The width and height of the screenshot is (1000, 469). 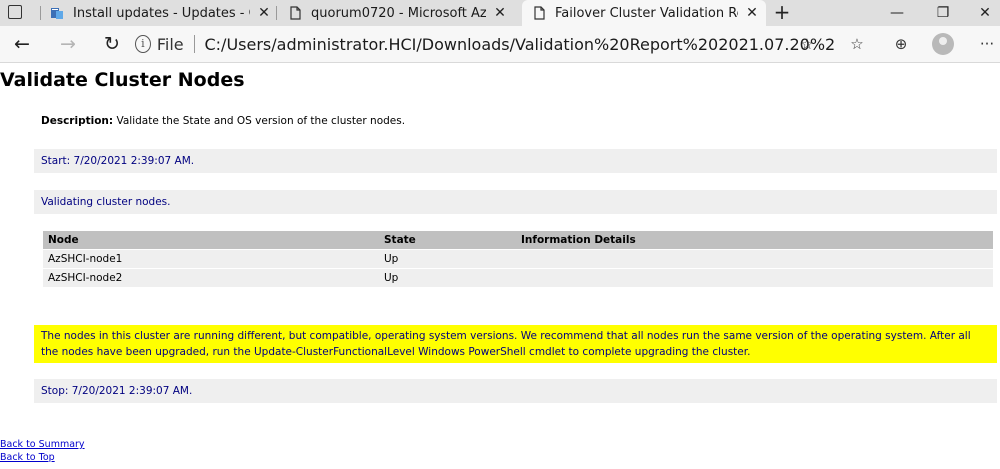 I want to click on back-to-summary-link: Back to Summary, so click(x=42, y=444).